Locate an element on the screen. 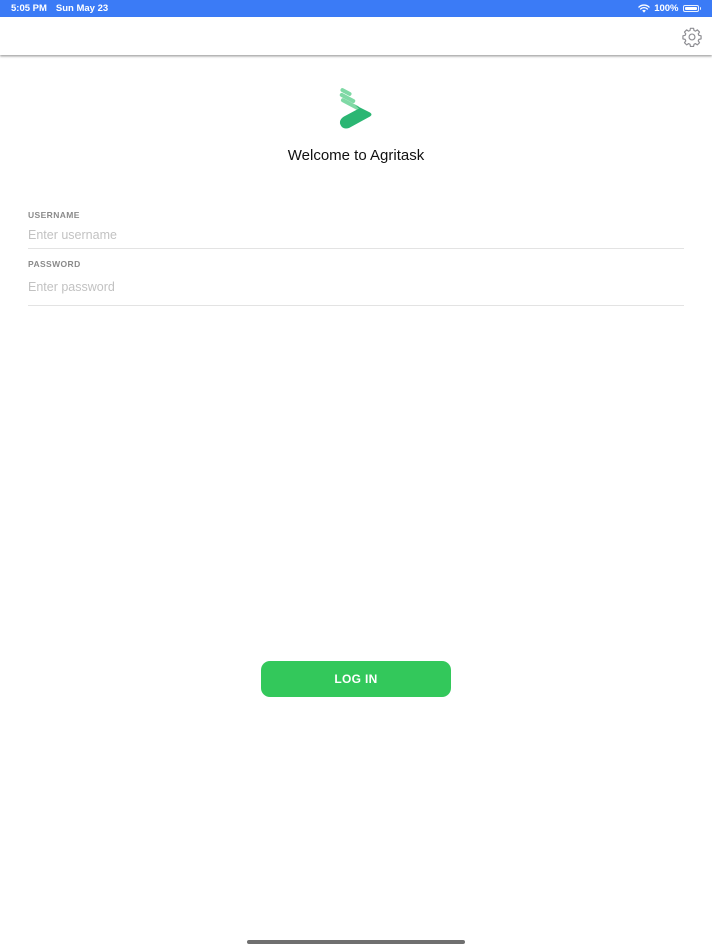 The width and height of the screenshot is (712, 950). gear-icon is located at coordinates (692, 37).